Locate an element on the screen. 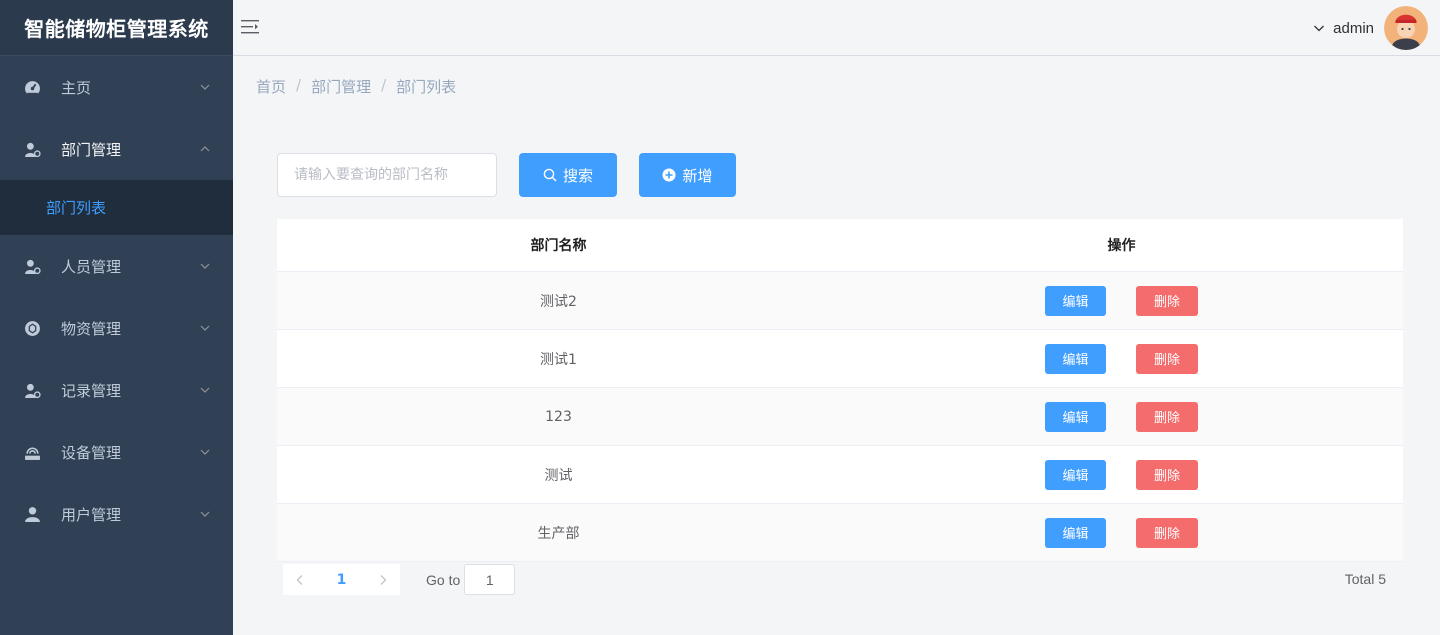  sidebar-item-personnel: 人员管理 is located at coordinates (116, 266).